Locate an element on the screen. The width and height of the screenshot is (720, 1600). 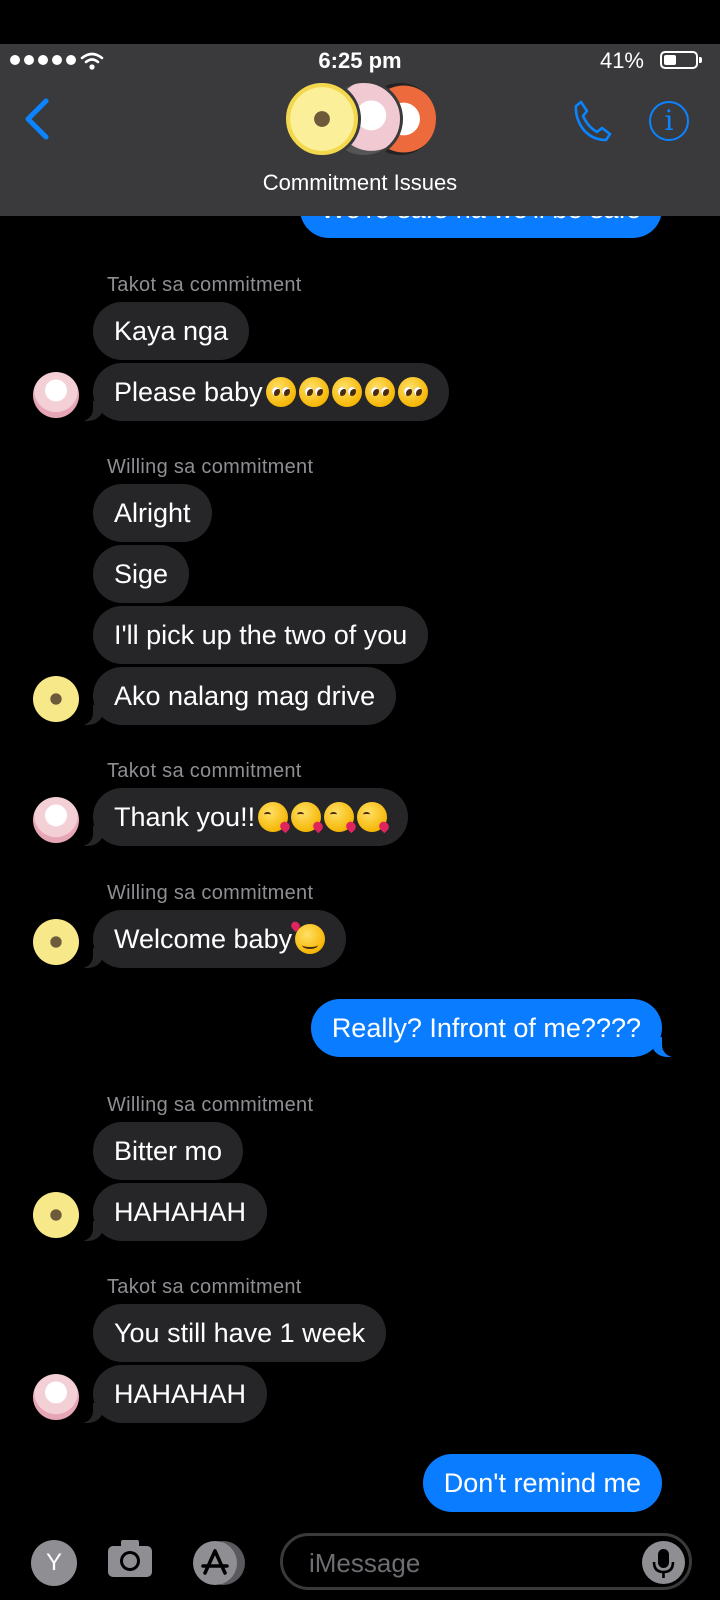
message-bubble-incoming: You still have 1 week is located at coordinates (240, 1333).